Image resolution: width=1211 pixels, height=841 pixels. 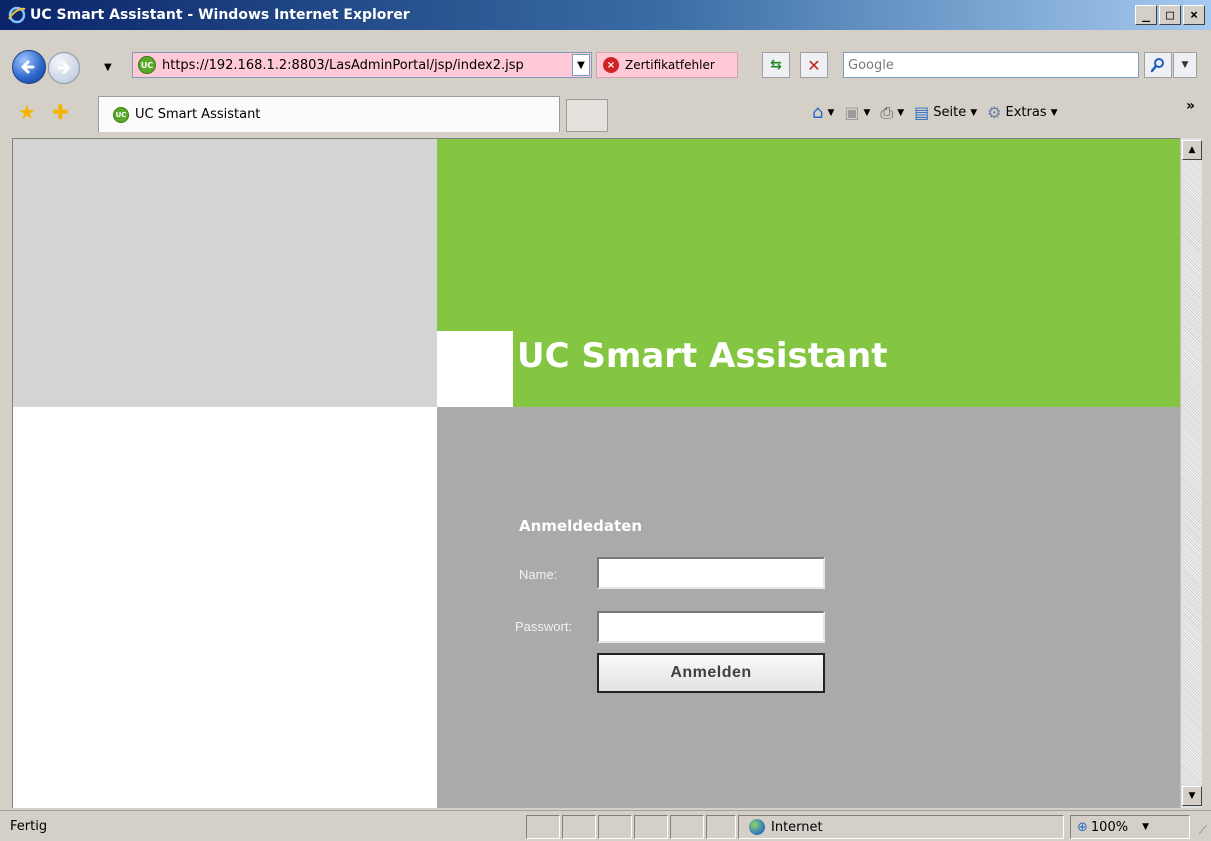 I want to click on feeds-icon: ▣, so click(x=851, y=112).